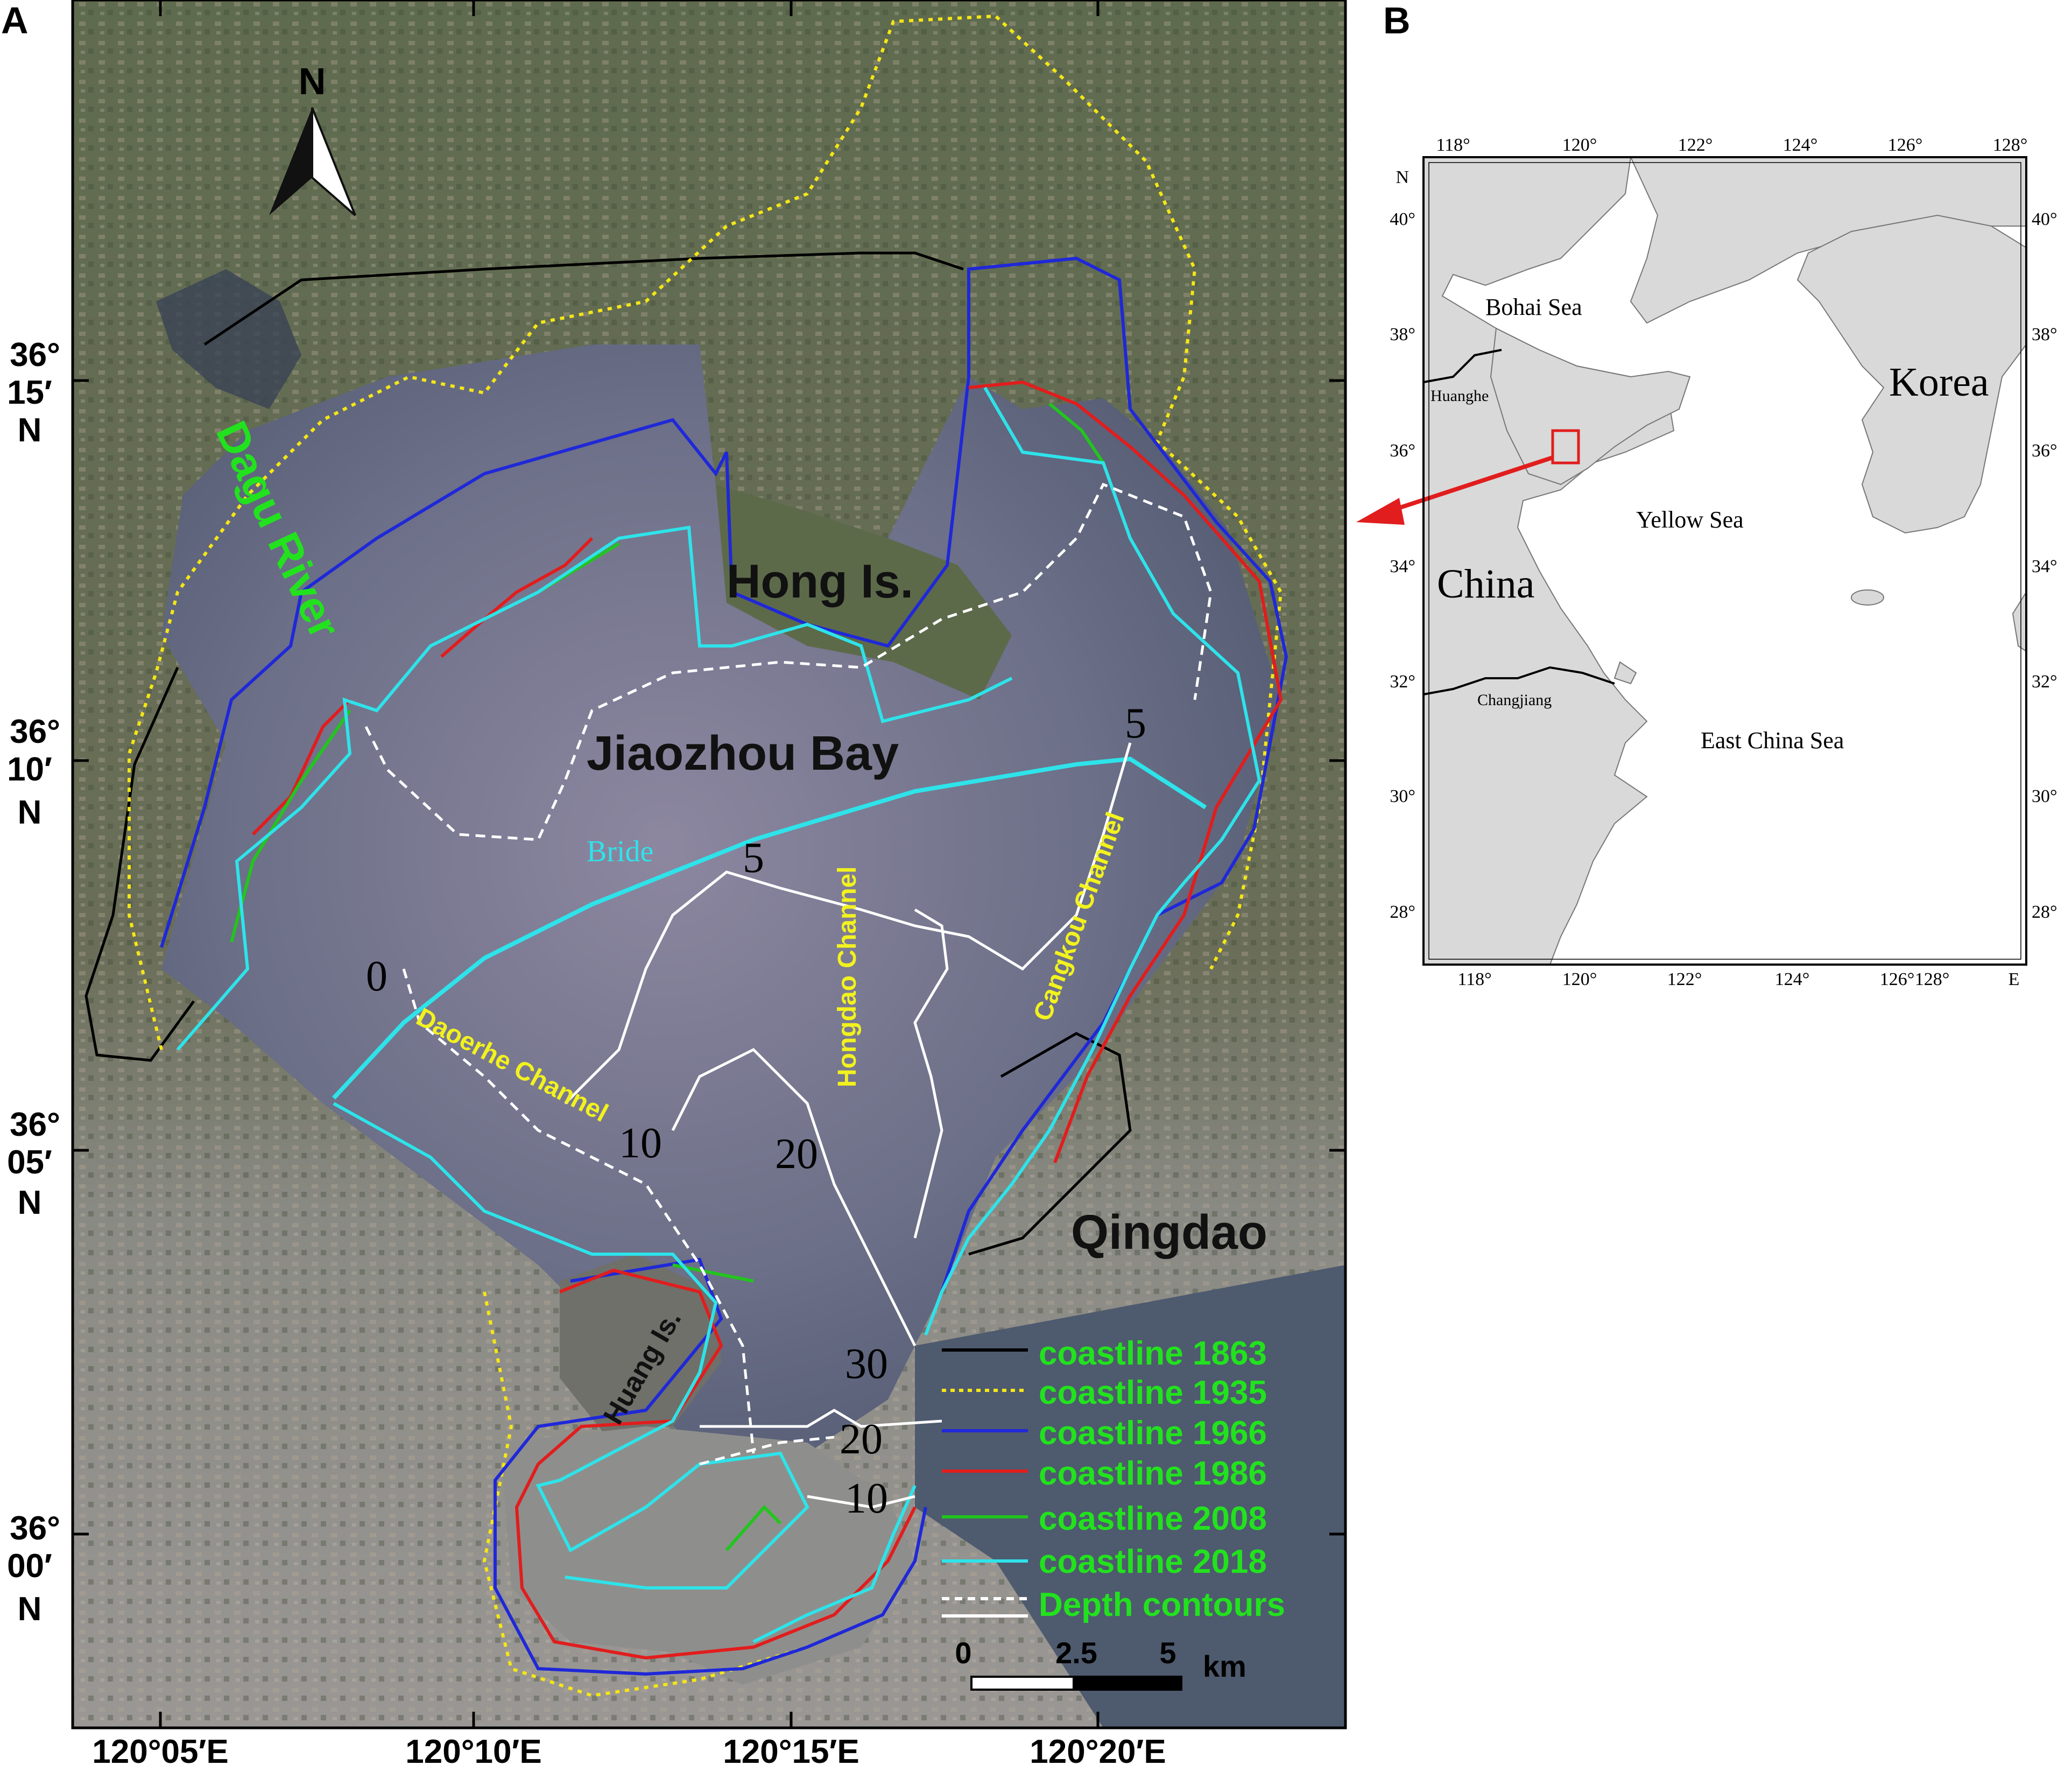 The height and width of the screenshot is (1772, 2072). Describe the element at coordinates (1897, 979) in the screenshot. I see `bottom-lon-label: 126°` at that location.